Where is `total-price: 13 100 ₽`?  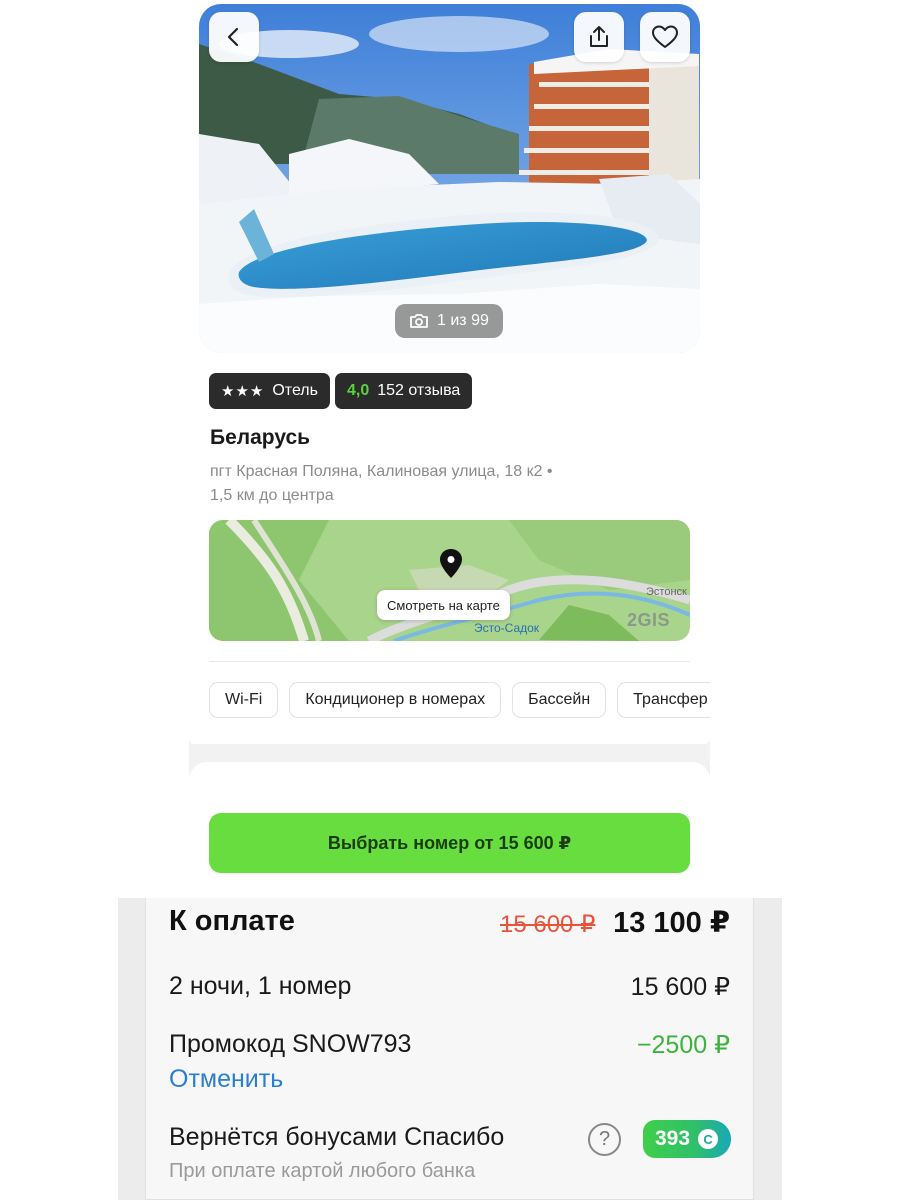
total-price: 13 100 ₽ is located at coordinates (671, 923).